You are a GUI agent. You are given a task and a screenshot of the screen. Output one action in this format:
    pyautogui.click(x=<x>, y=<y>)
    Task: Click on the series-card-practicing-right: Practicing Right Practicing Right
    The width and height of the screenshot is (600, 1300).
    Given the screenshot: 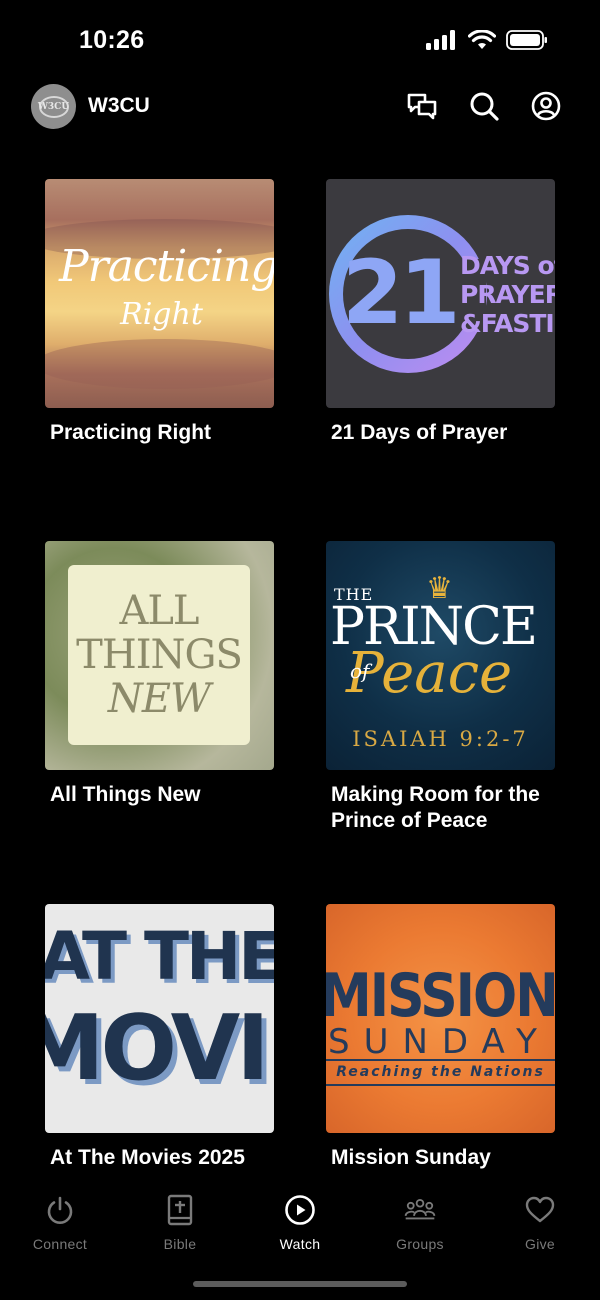 What is the action you would take?
    pyautogui.click(x=159, y=312)
    